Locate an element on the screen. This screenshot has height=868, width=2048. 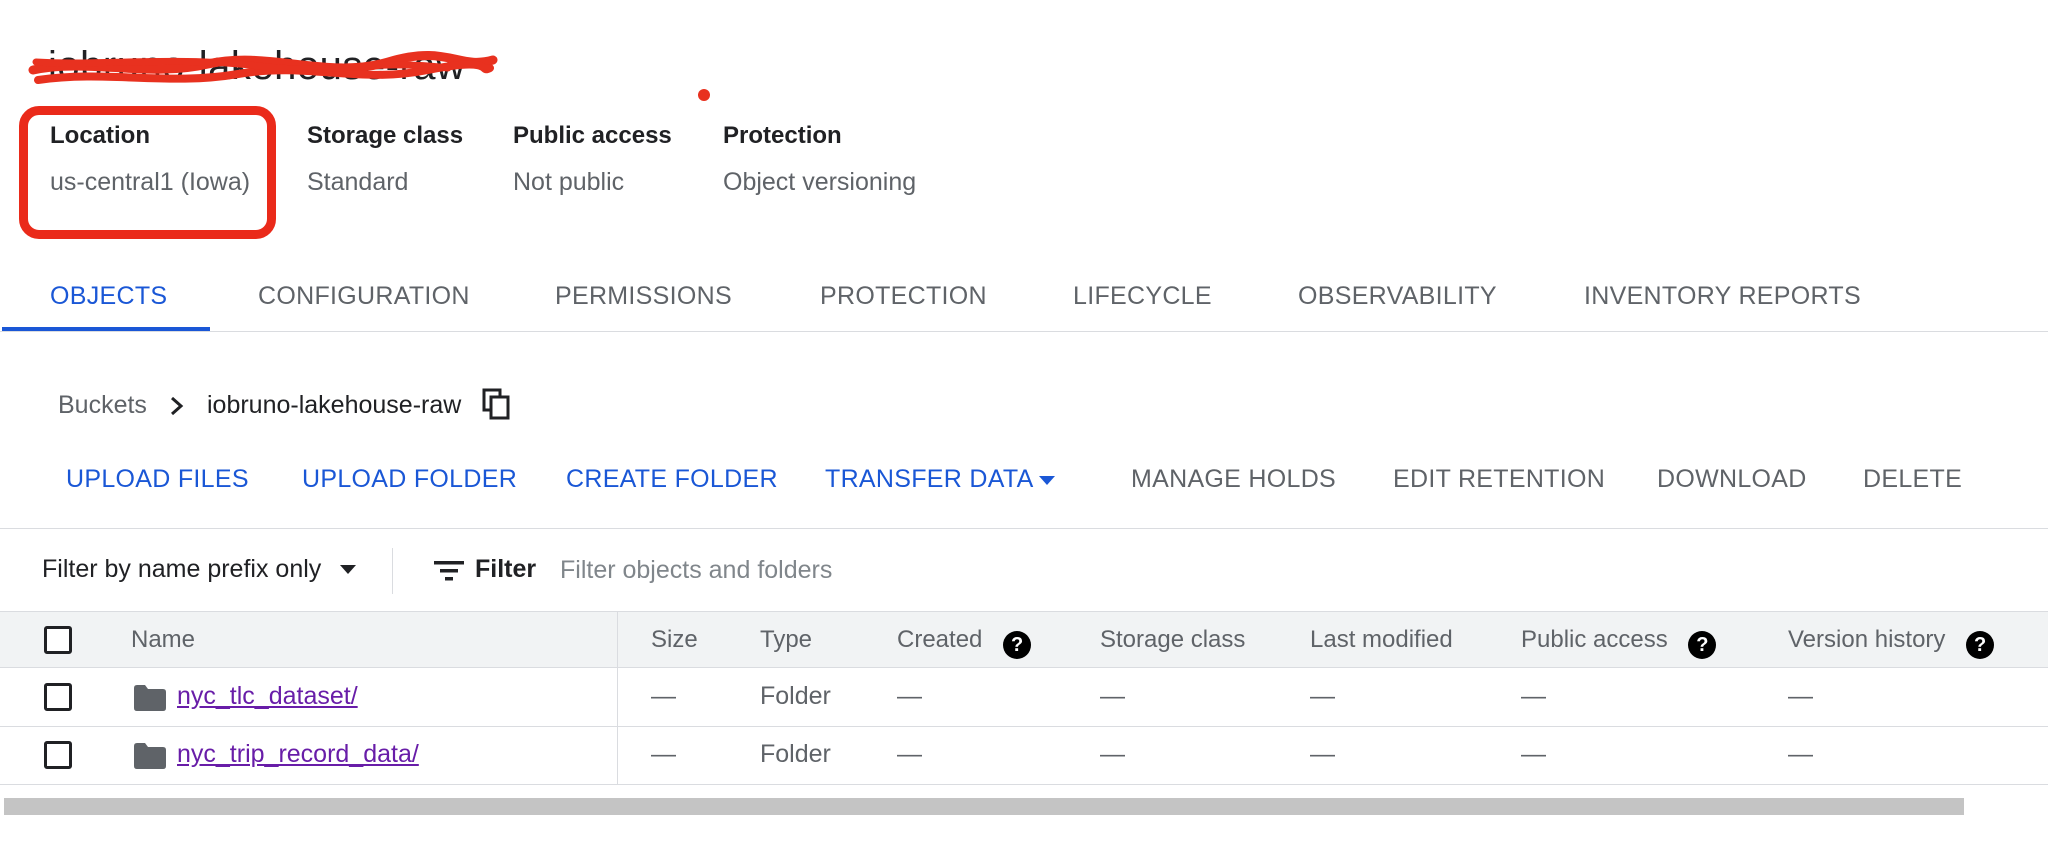
folder-link: nyc_trip_record_data/ is located at coordinates (298, 754).